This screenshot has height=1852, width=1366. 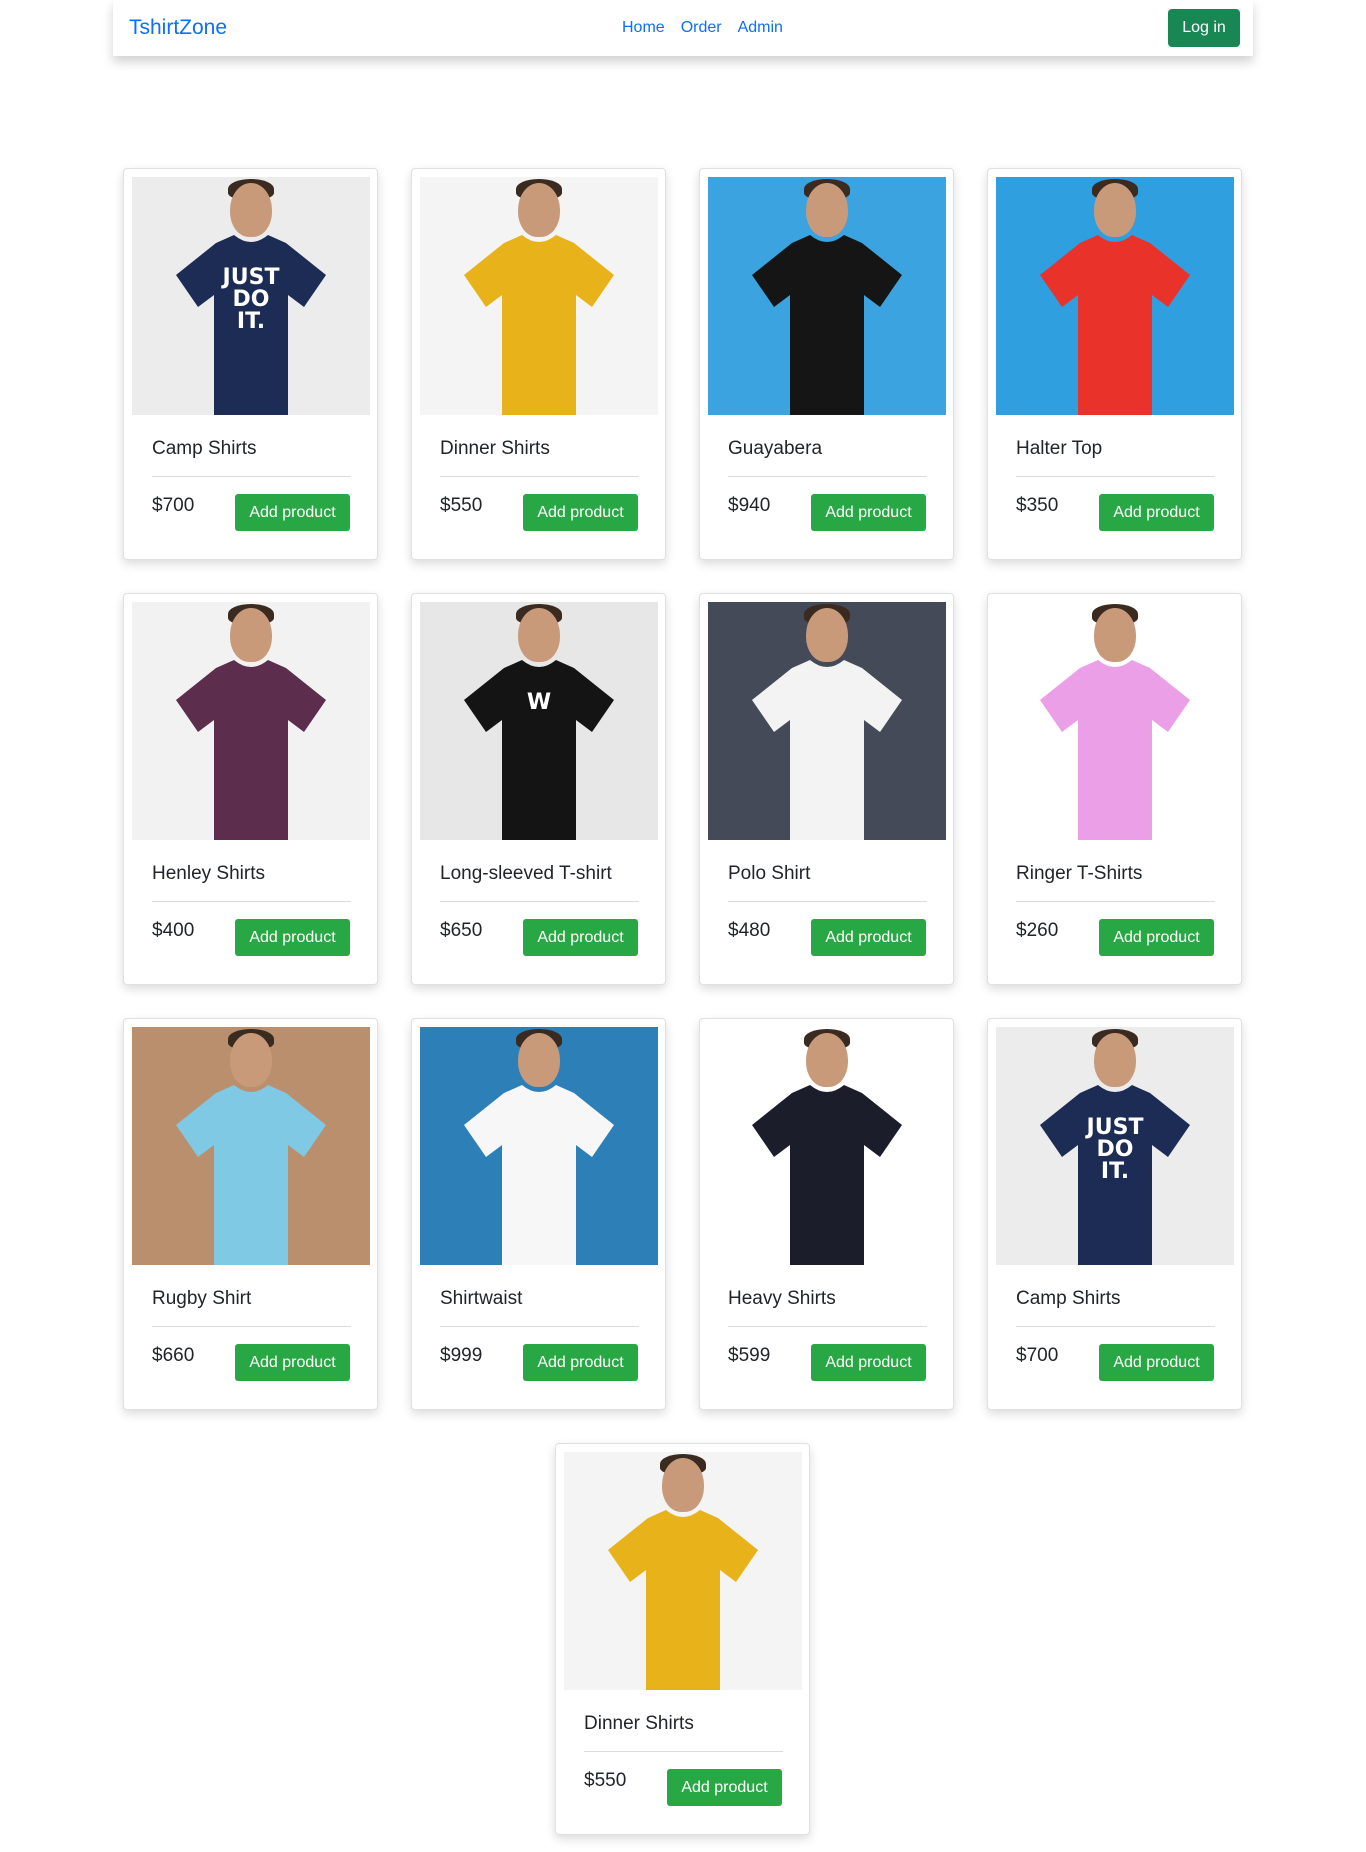 I want to click on product-card: Polo Shirt $480 Add product, so click(x=826, y=789).